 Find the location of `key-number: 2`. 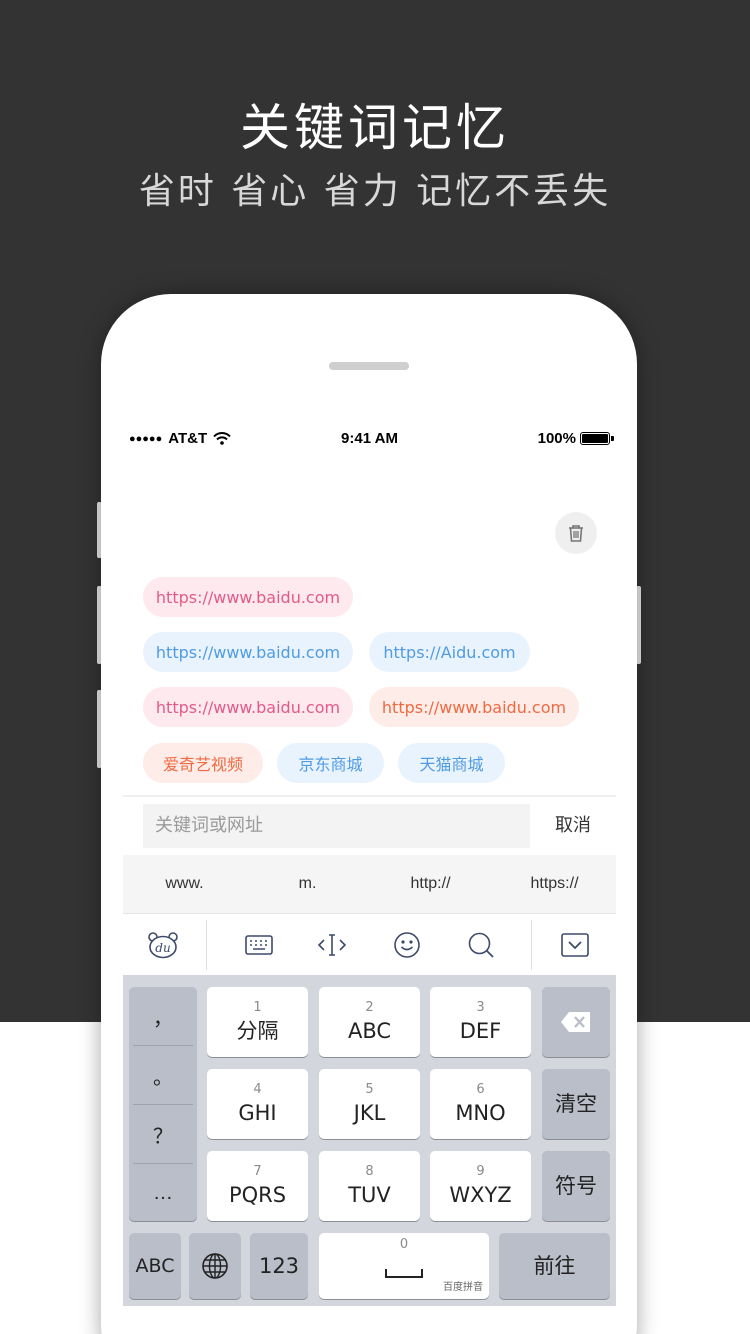

key-number: 2 is located at coordinates (369, 1007).